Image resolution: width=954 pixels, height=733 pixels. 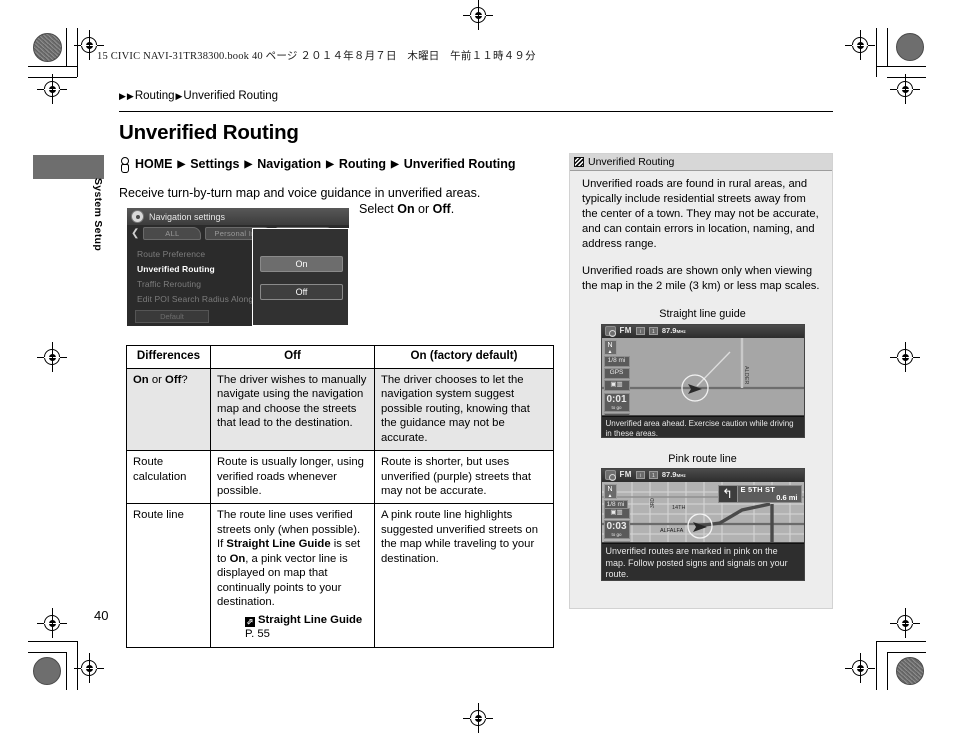 What do you see at coordinates (289, 164) in the screenshot?
I see `nav-path-navigation: Navigation` at bounding box center [289, 164].